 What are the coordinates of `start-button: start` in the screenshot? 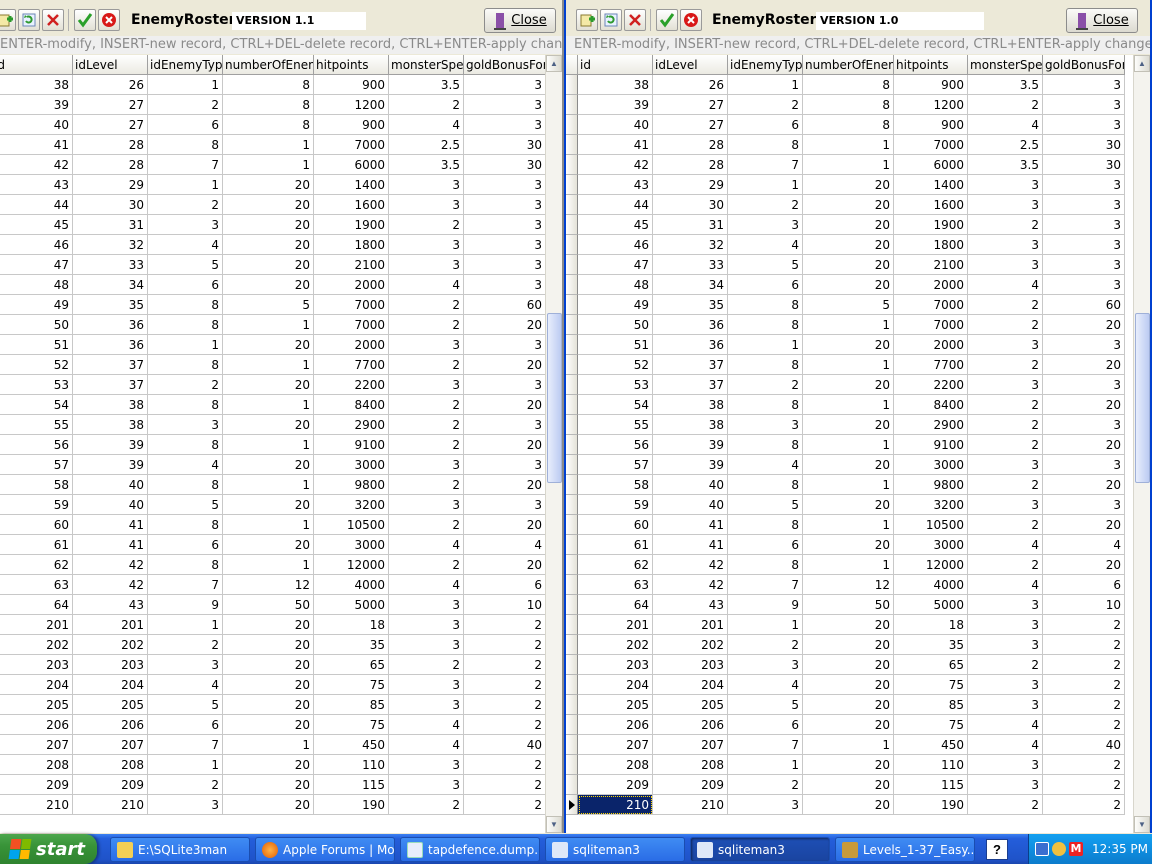 It's located at (48, 849).